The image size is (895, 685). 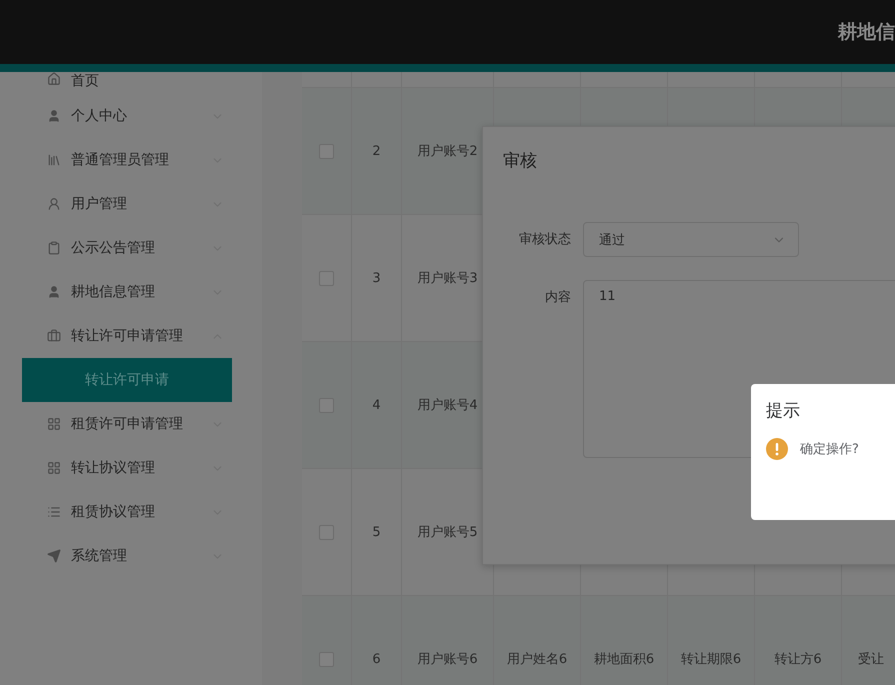 I want to click on dialog-title: 审核, so click(x=520, y=161).